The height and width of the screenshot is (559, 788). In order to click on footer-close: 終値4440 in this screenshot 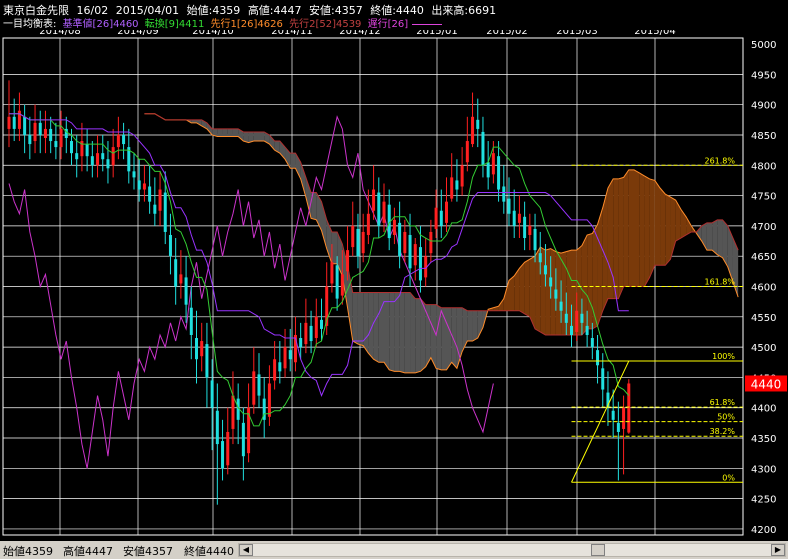, I will do `click(209, 551)`.